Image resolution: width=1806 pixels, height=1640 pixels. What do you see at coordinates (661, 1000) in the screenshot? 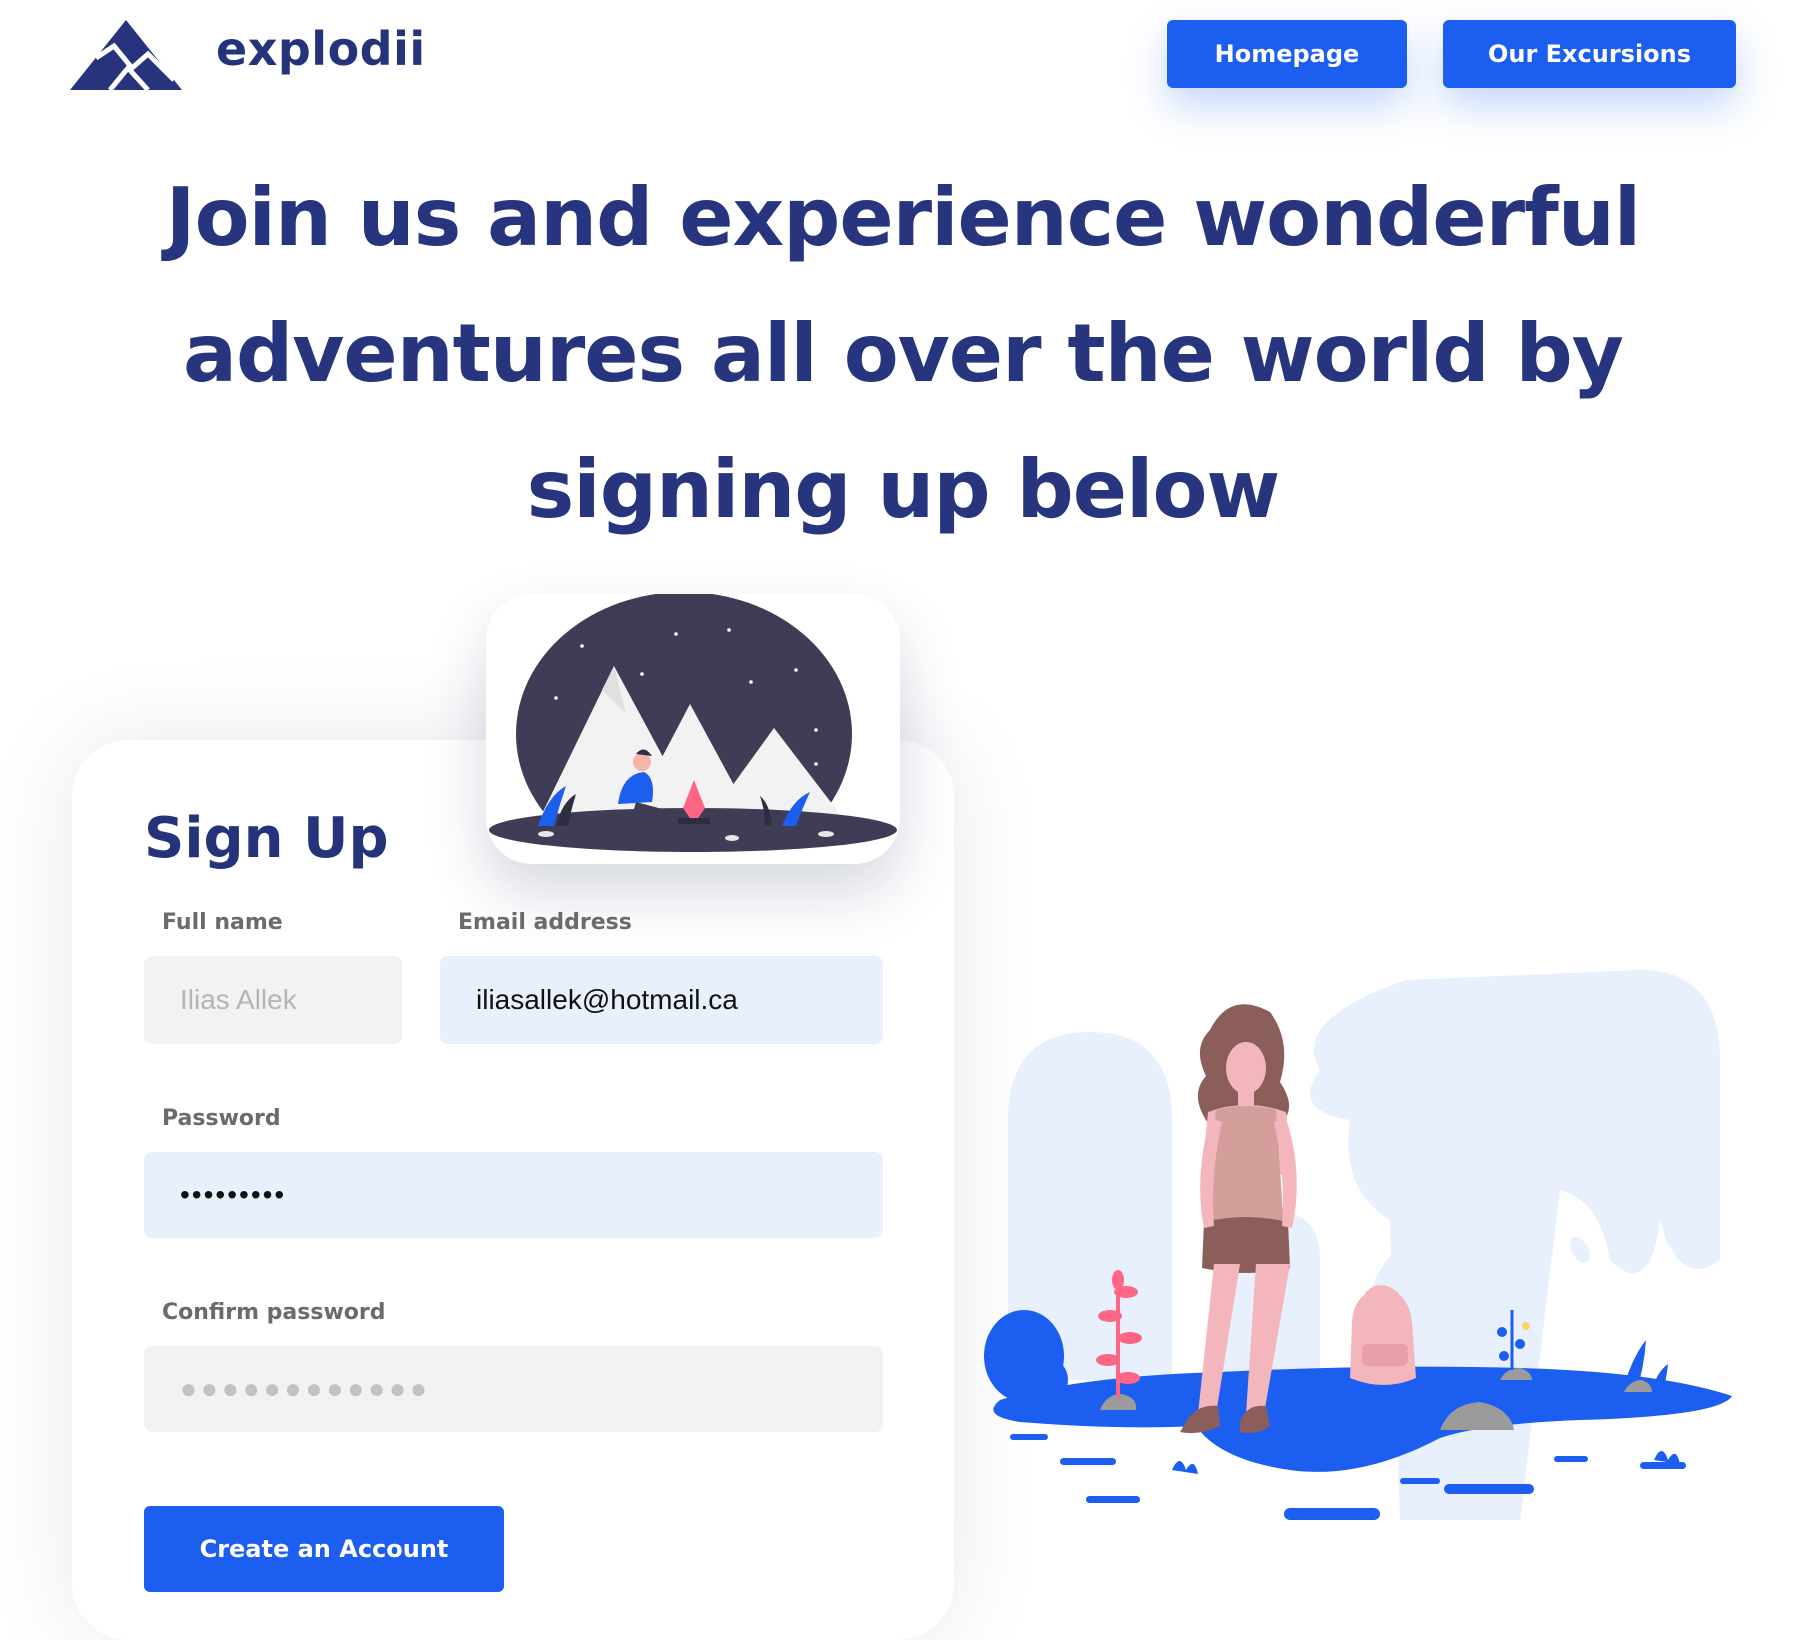
I see `email-field` at bounding box center [661, 1000].